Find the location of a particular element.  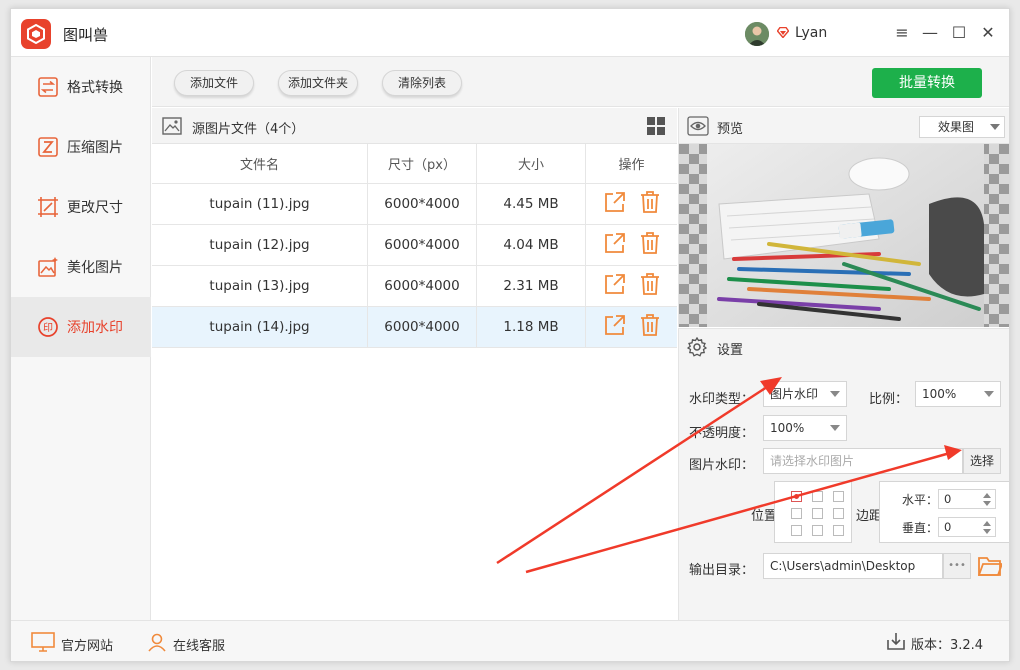

position-bottom-right is located at coordinates (838, 530).